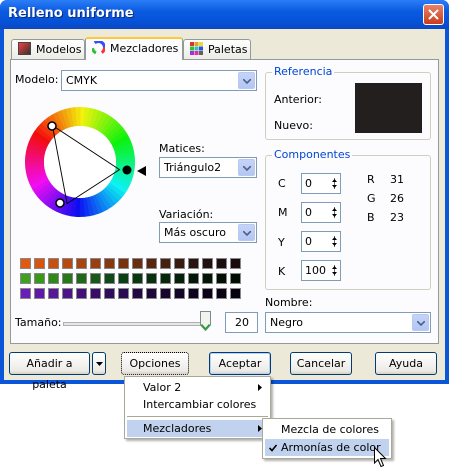  What do you see at coordinates (321, 270) in the screenshot?
I see `k-spinner: 100` at bounding box center [321, 270].